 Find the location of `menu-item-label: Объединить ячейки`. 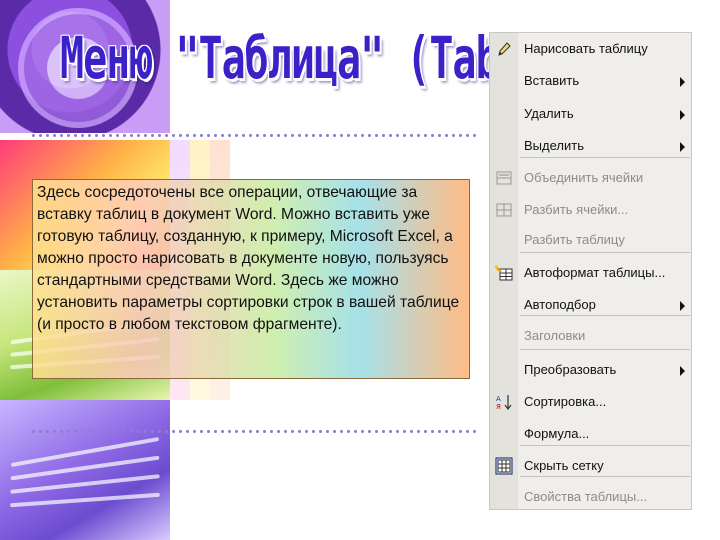

menu-item-label: Объединить ячейки is located at coordinates (584, 177).